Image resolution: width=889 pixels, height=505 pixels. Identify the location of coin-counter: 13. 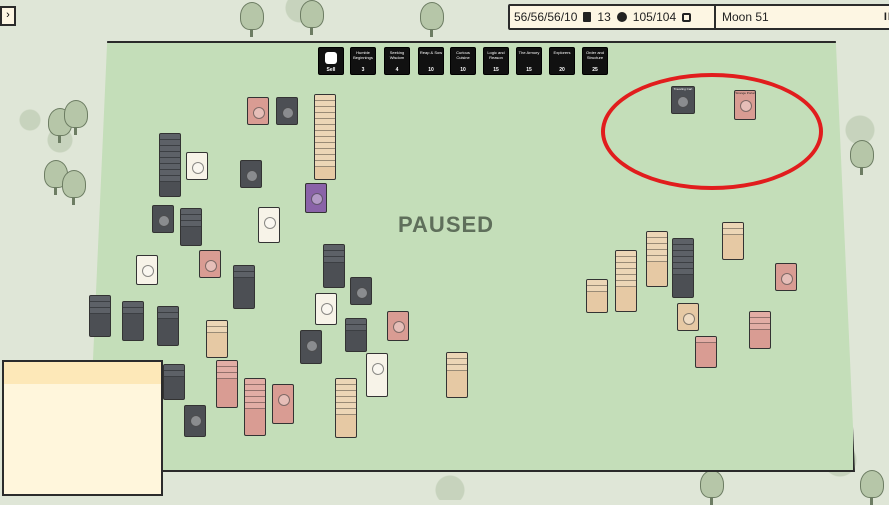
(604, 17).